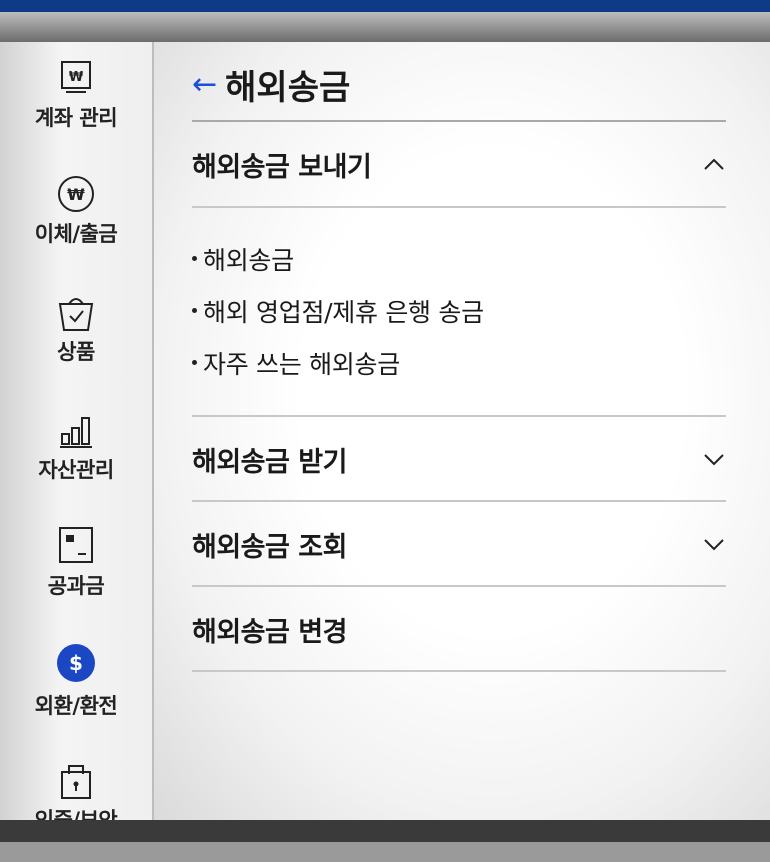  I want to click on sidebar-item-forex: $ 외환/환전, so click(76, 682).